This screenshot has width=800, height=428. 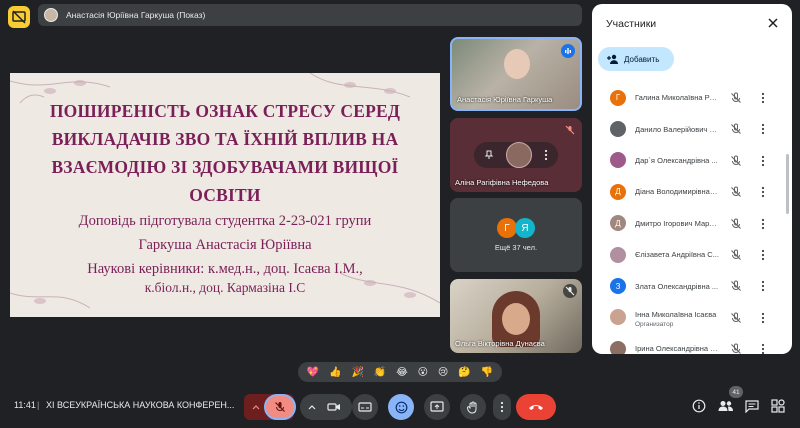 I want to click on participant-avatar, so click(x=618, y=254).